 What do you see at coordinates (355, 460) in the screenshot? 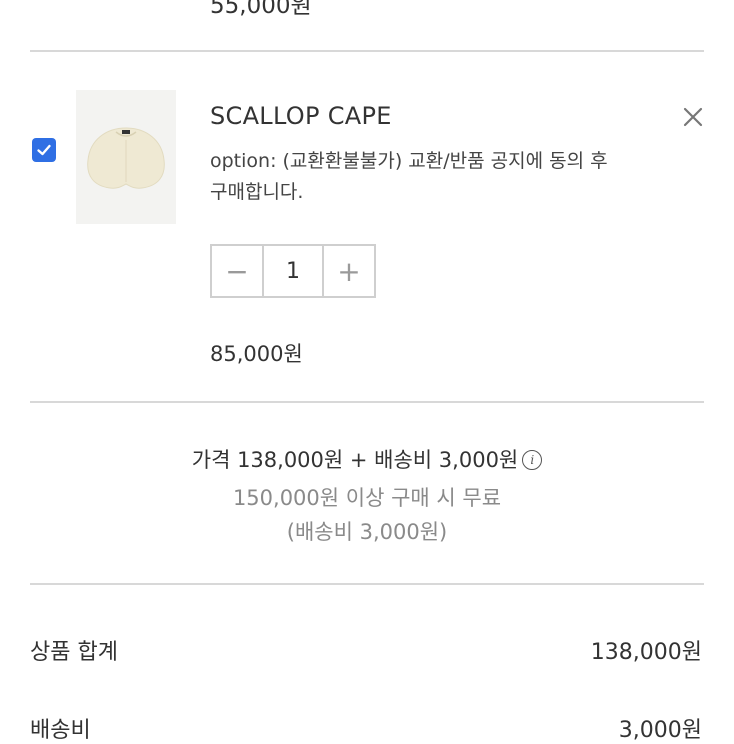
I see `price-plus-shipping: 가격 138,000원 + 배송비 3,000원` at bounding box center [355, 460].